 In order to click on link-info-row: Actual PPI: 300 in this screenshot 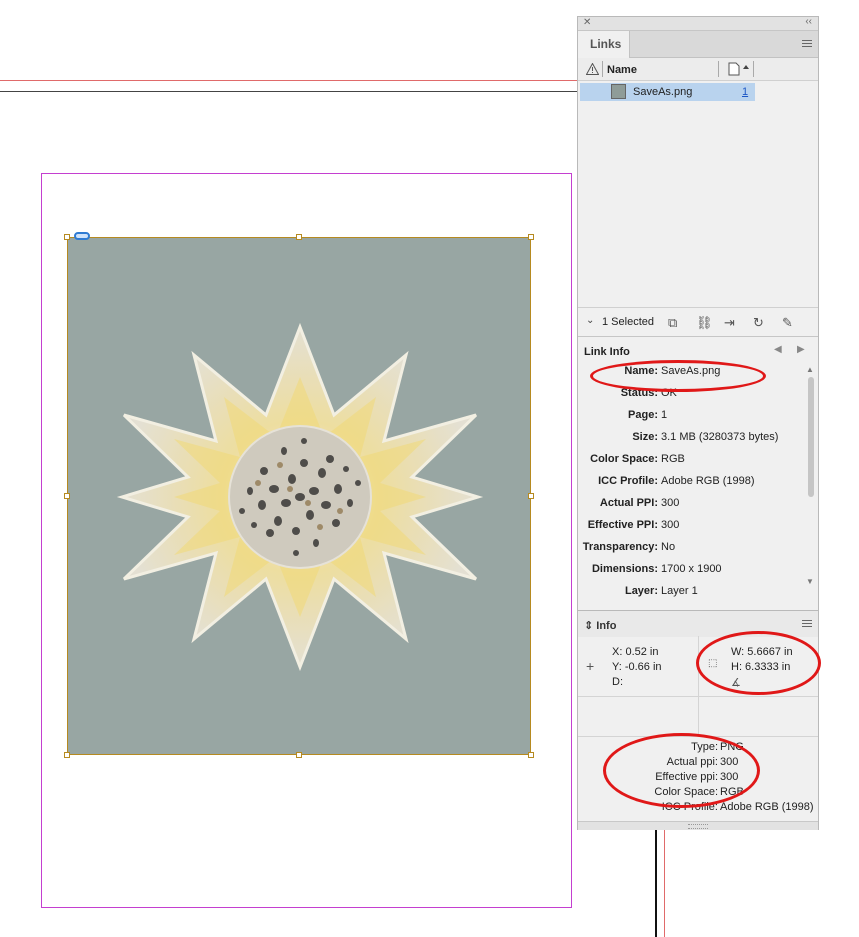, I will do `click(692, 504)`.